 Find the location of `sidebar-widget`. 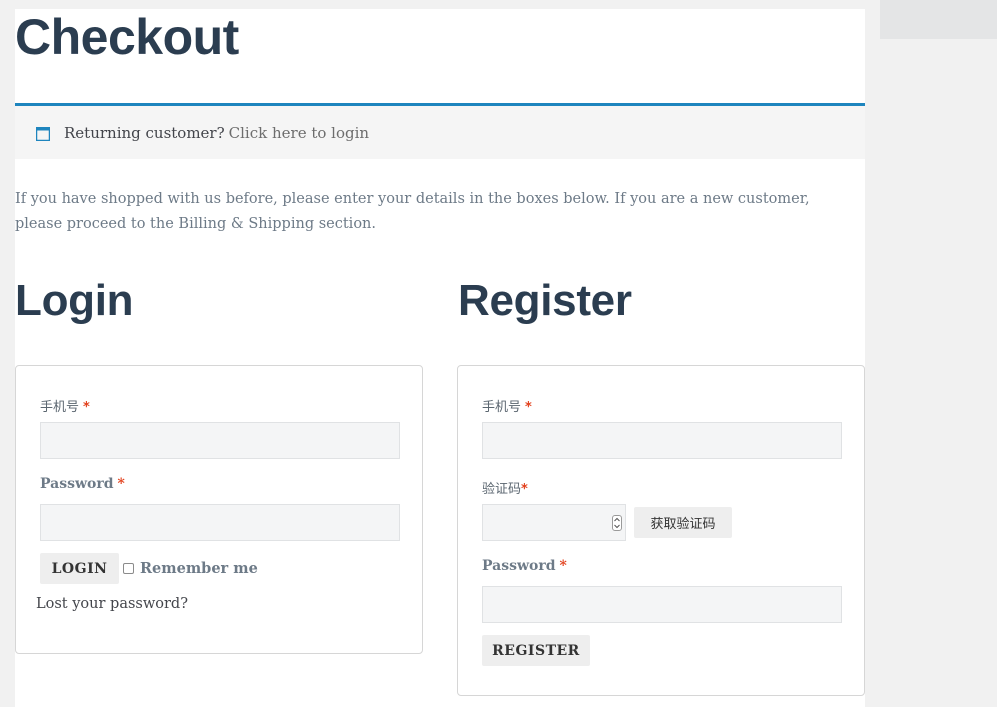

sidebar-widget is located at coordinates (938, 19).